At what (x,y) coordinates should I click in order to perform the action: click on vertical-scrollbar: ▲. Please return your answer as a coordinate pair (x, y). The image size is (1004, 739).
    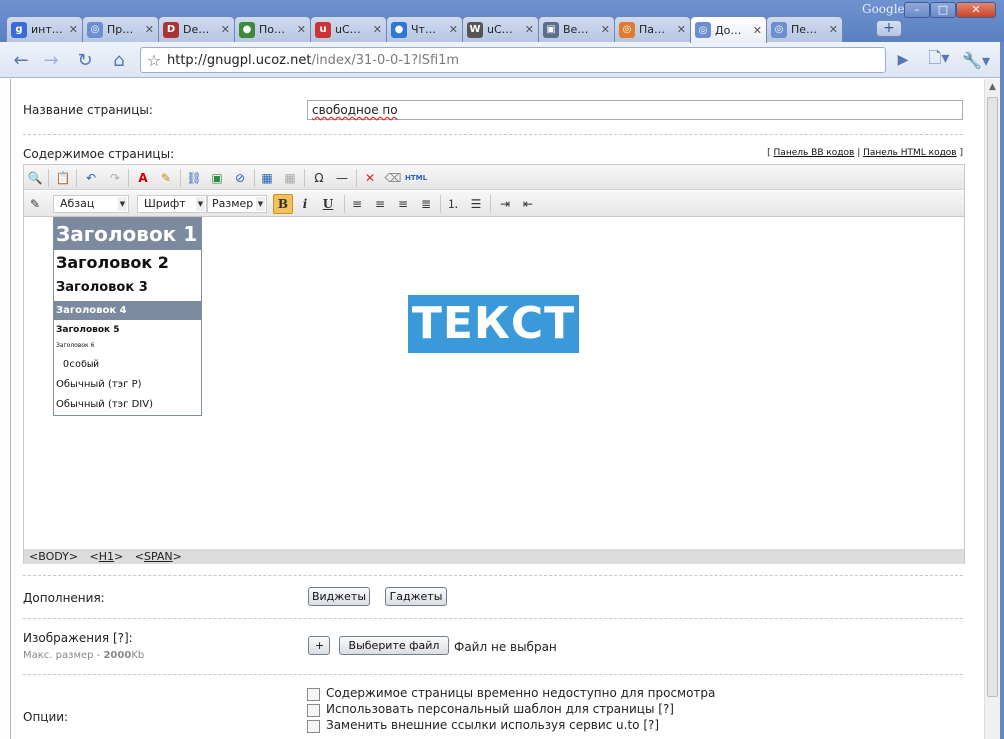
    Looking at the image, I should click on (992, 409).